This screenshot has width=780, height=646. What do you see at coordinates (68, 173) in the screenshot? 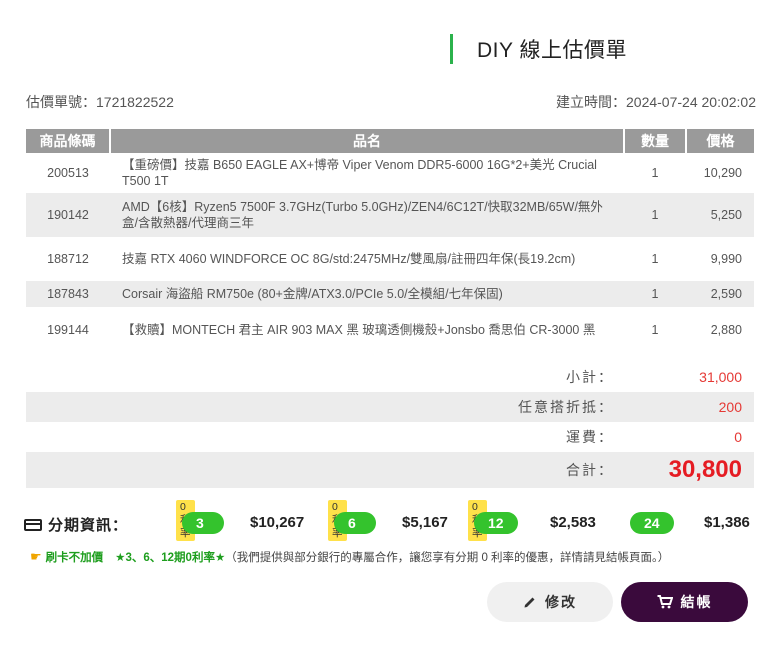
I see `item-code: 200513` at bounding box center [68, 173].